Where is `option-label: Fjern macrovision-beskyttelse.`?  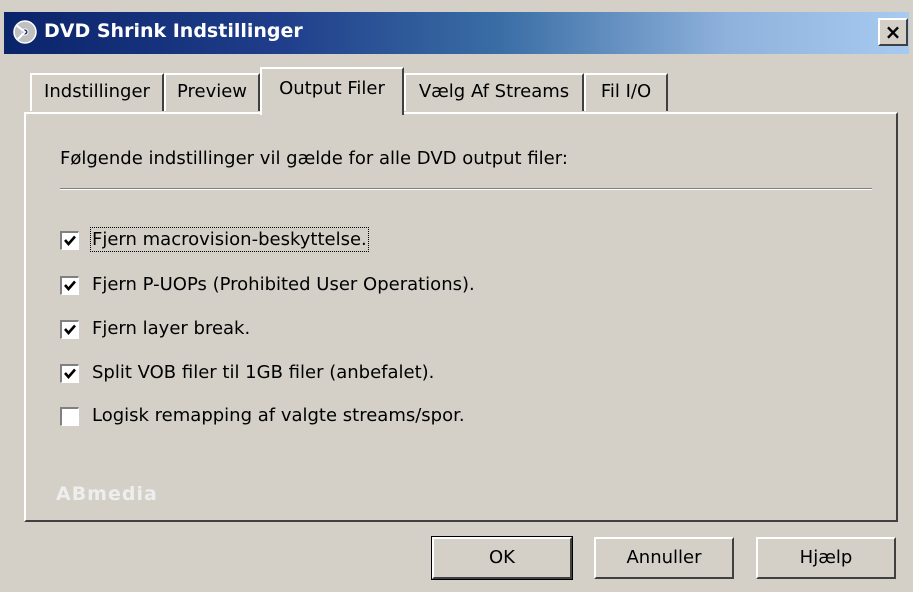
option-label: Fjern macrovision-beskyttelse. is located at coordinates (229, 239).